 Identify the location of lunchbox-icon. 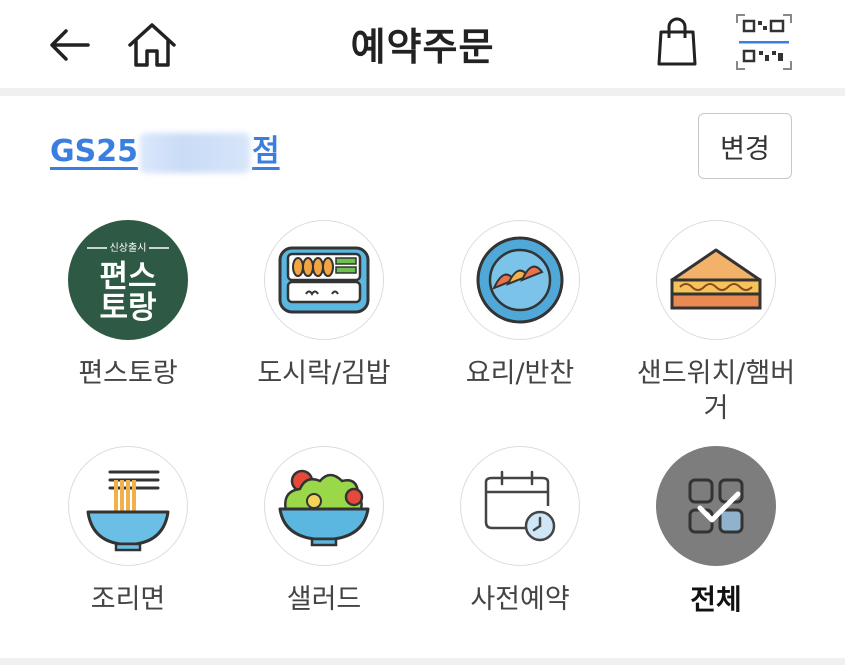
(324, 280).